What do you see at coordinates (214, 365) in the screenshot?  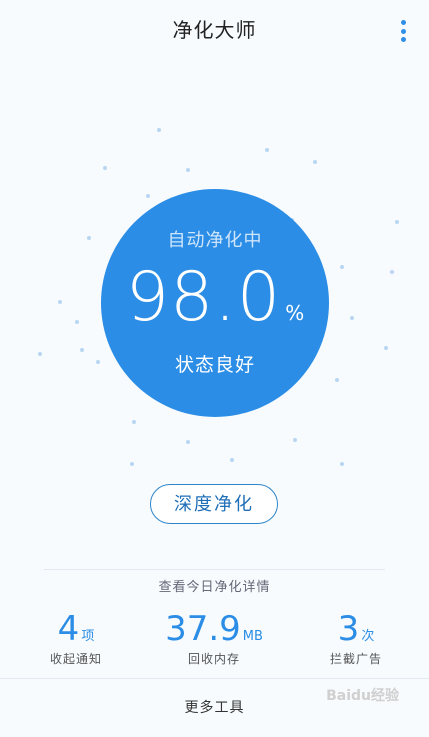 I see `health-status: 状态良好` at bounding box center [214, 365].